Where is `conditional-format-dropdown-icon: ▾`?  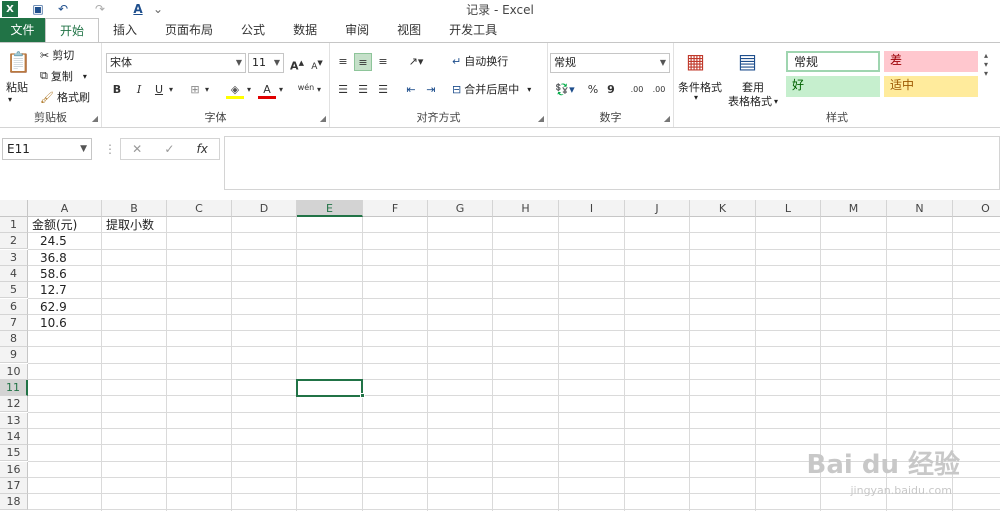 conditional-format-dropdown-icon: ▾ is located at coordinates (696, 97).